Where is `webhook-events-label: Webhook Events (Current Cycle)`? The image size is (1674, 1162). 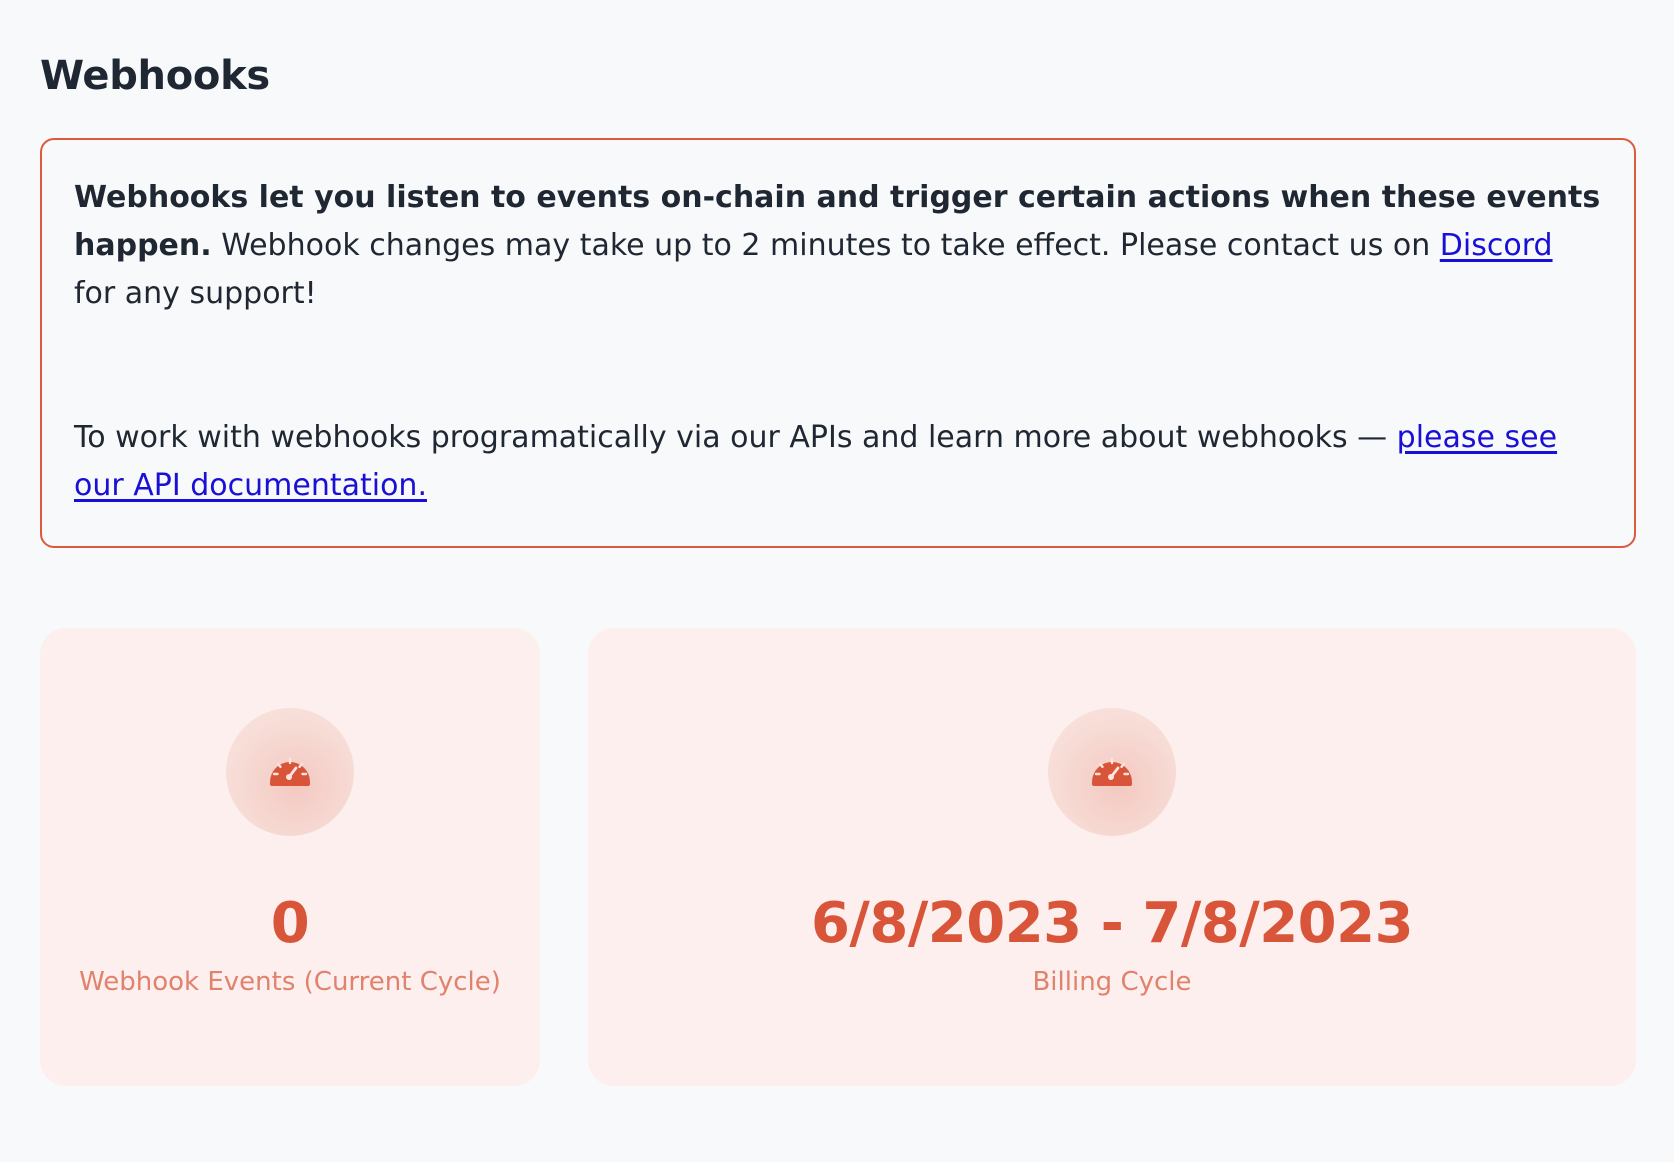
webhook-events-label: Webhook Events (Current Cycle) is located at coordinates (290, 982).